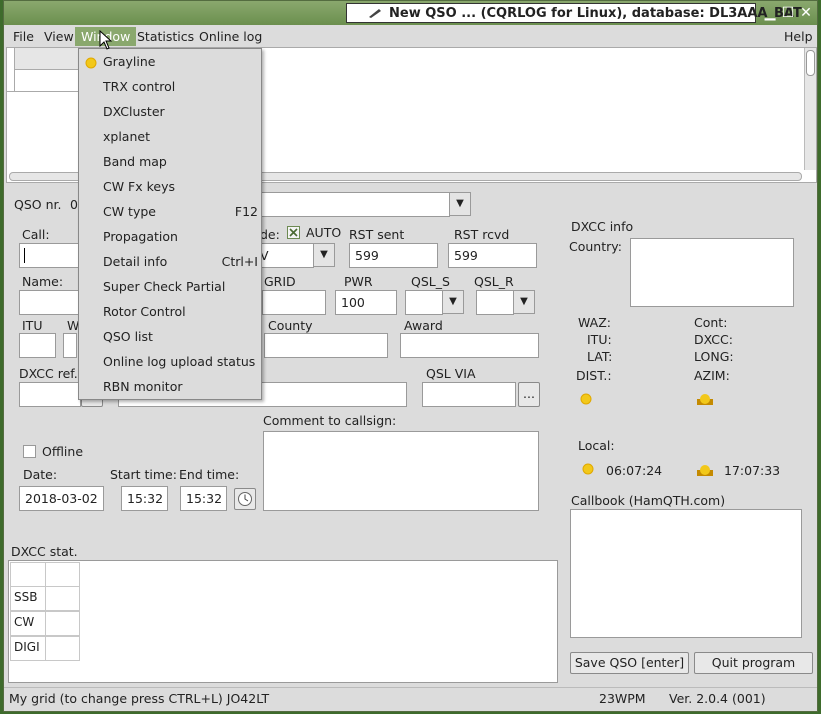  What do you see at coordinates (717, 698) in the screenshot?
I see `status-version: Ver. 2.0.4 (001)` at bounding box center [717, 698].